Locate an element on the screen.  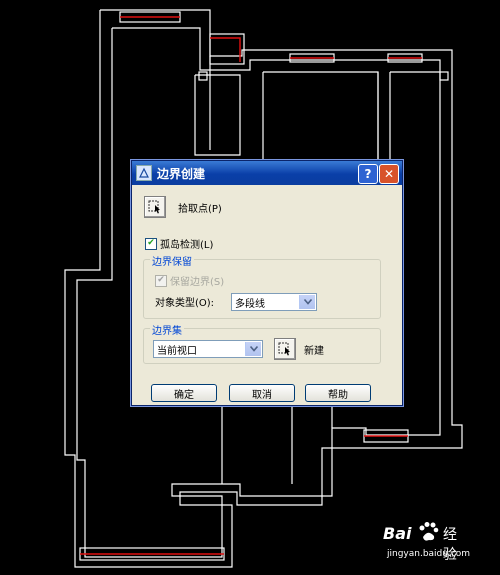
object-type-row: 对象类型(O): is located at coordinates (184, 301).